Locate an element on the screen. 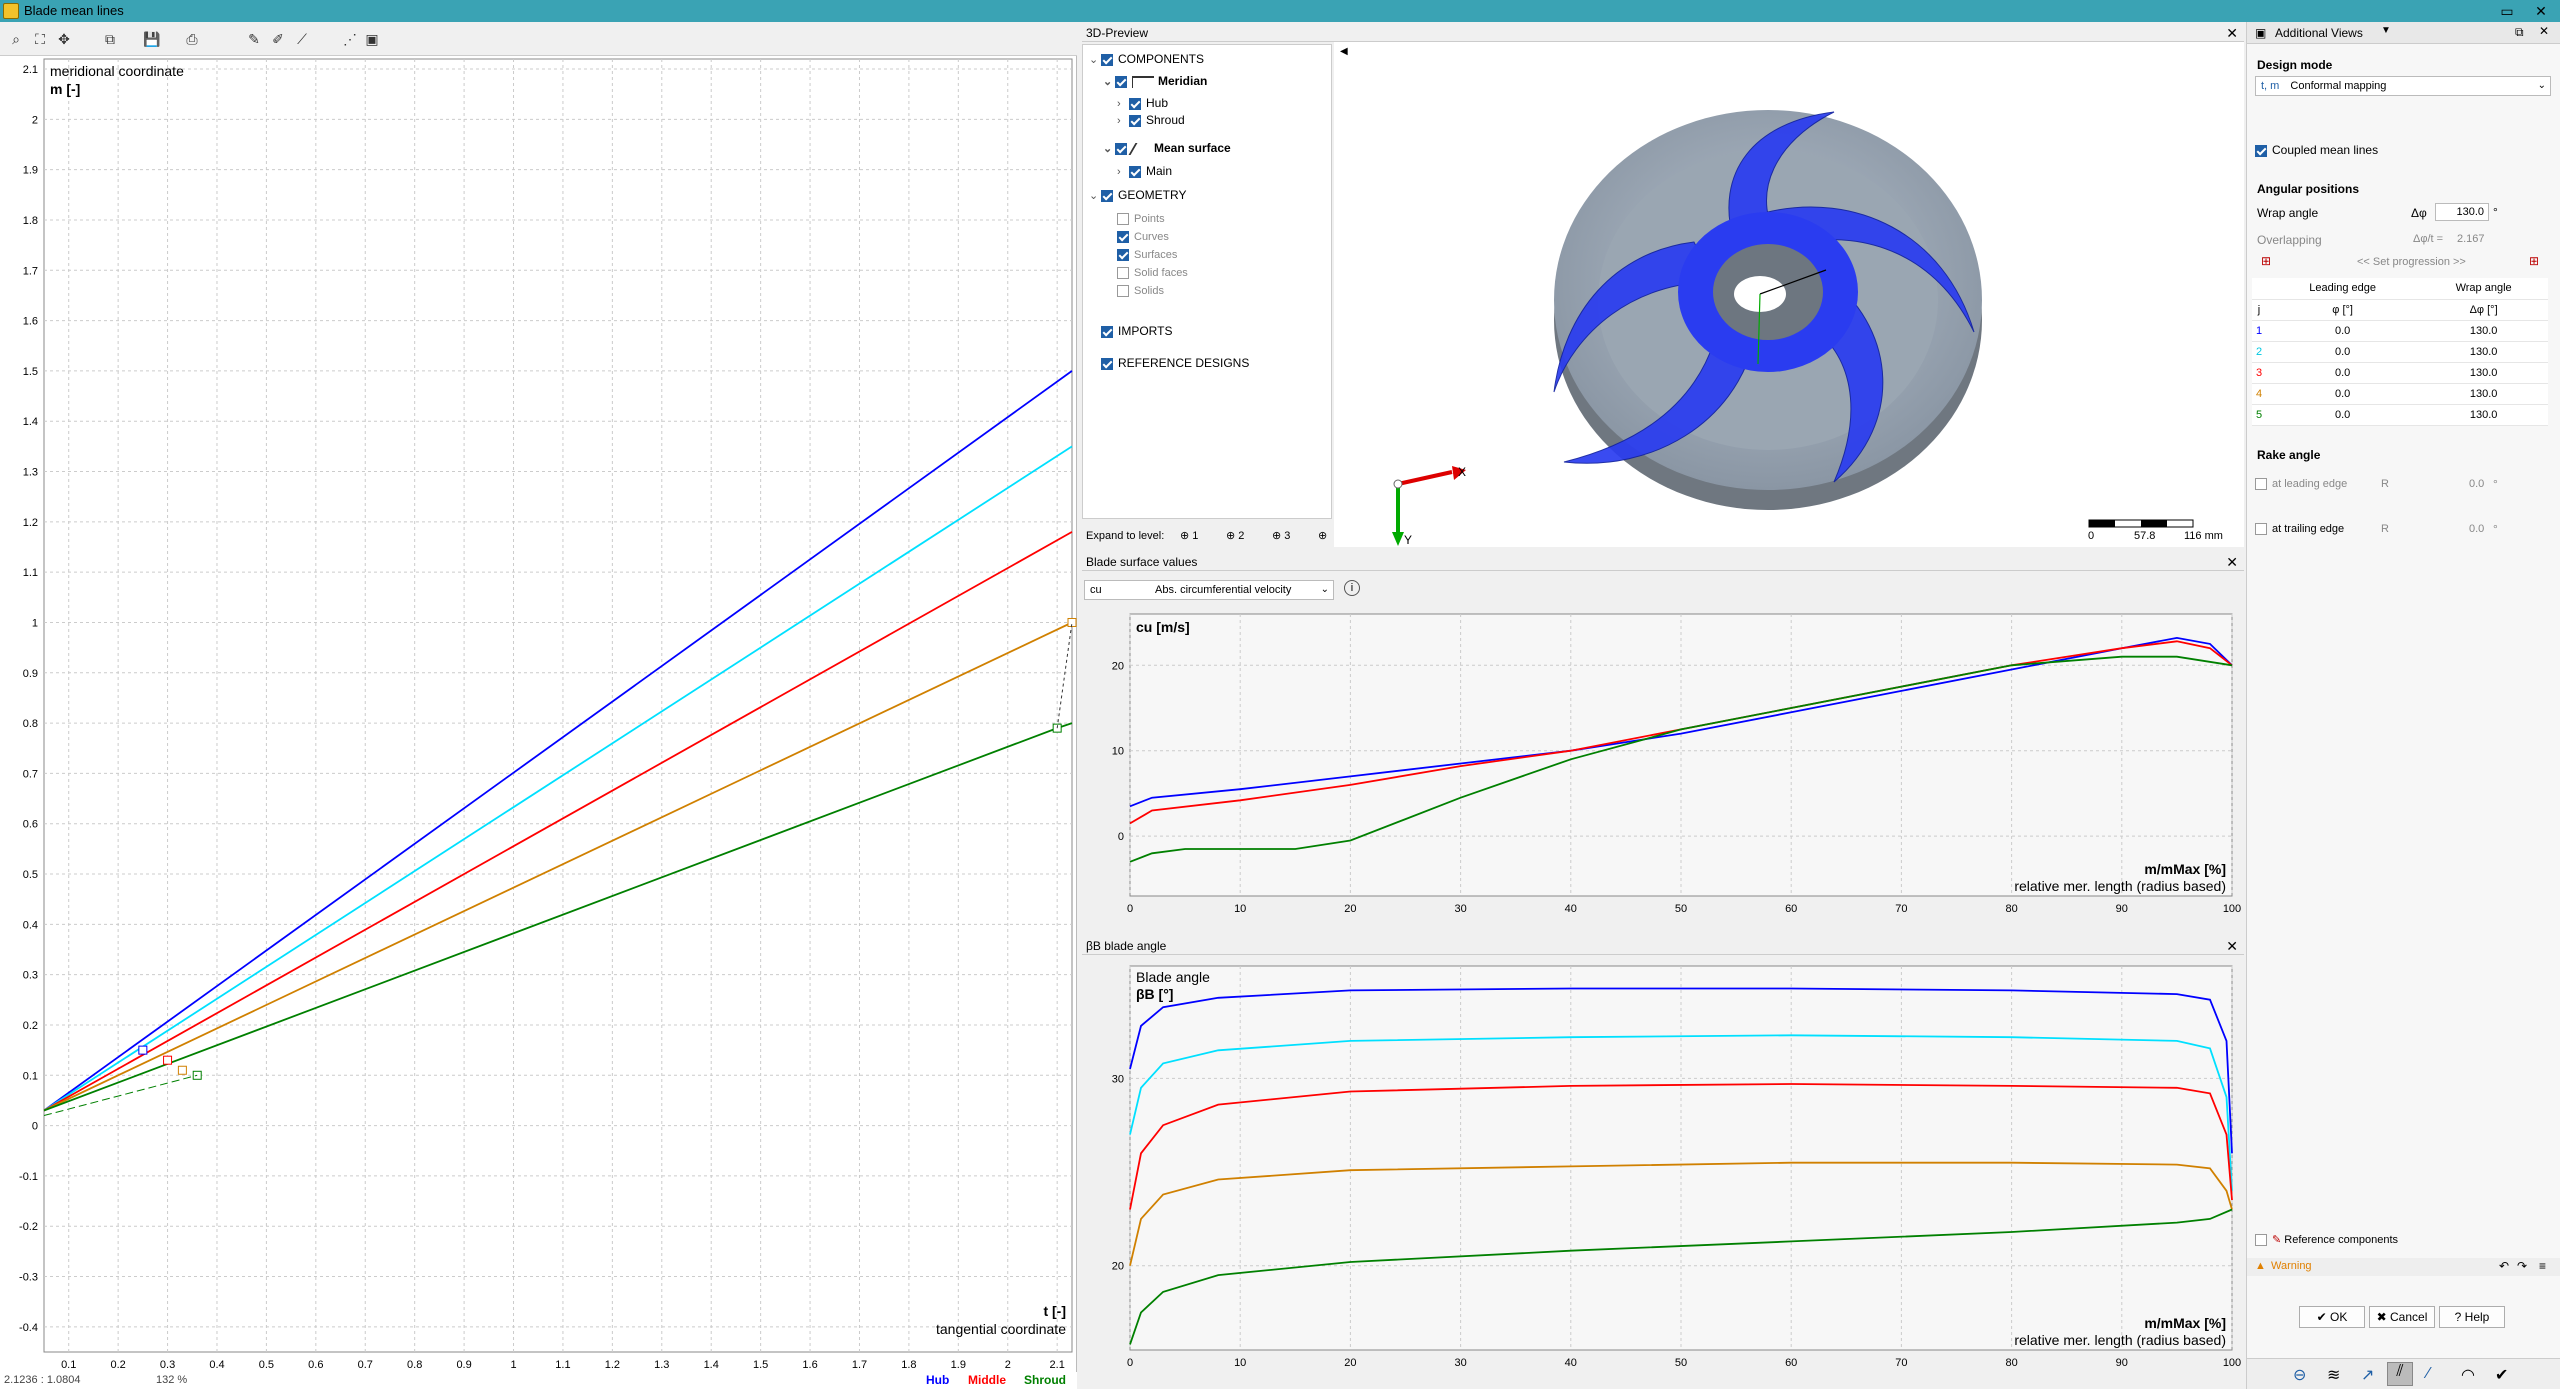 The height and width of the screenshot is (1389, 2560). surface-values-title: Blade surface values is located at coordinates (1142, 562).